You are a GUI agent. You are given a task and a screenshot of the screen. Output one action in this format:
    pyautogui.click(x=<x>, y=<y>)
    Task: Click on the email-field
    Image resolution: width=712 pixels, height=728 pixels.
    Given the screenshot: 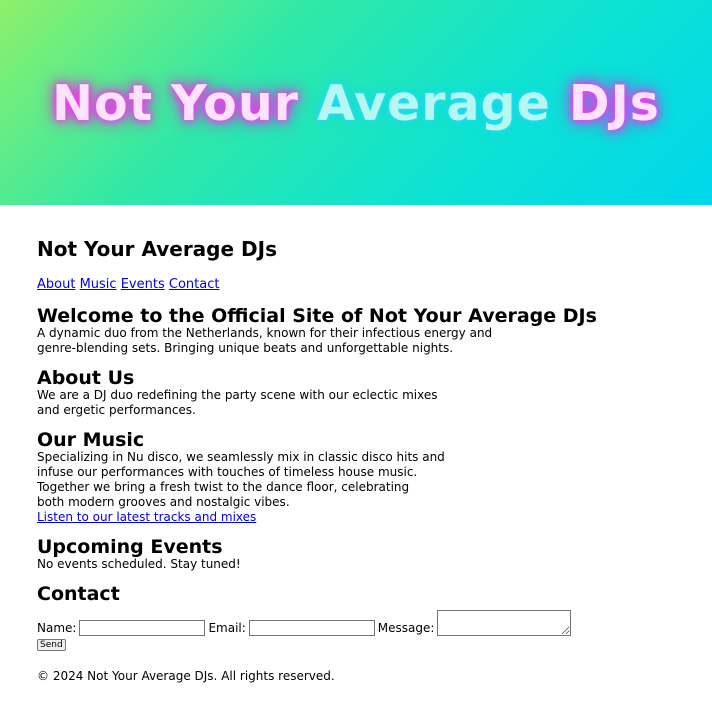 What is the action you would take?
    pyautogui.click(x=311, y=628)
    